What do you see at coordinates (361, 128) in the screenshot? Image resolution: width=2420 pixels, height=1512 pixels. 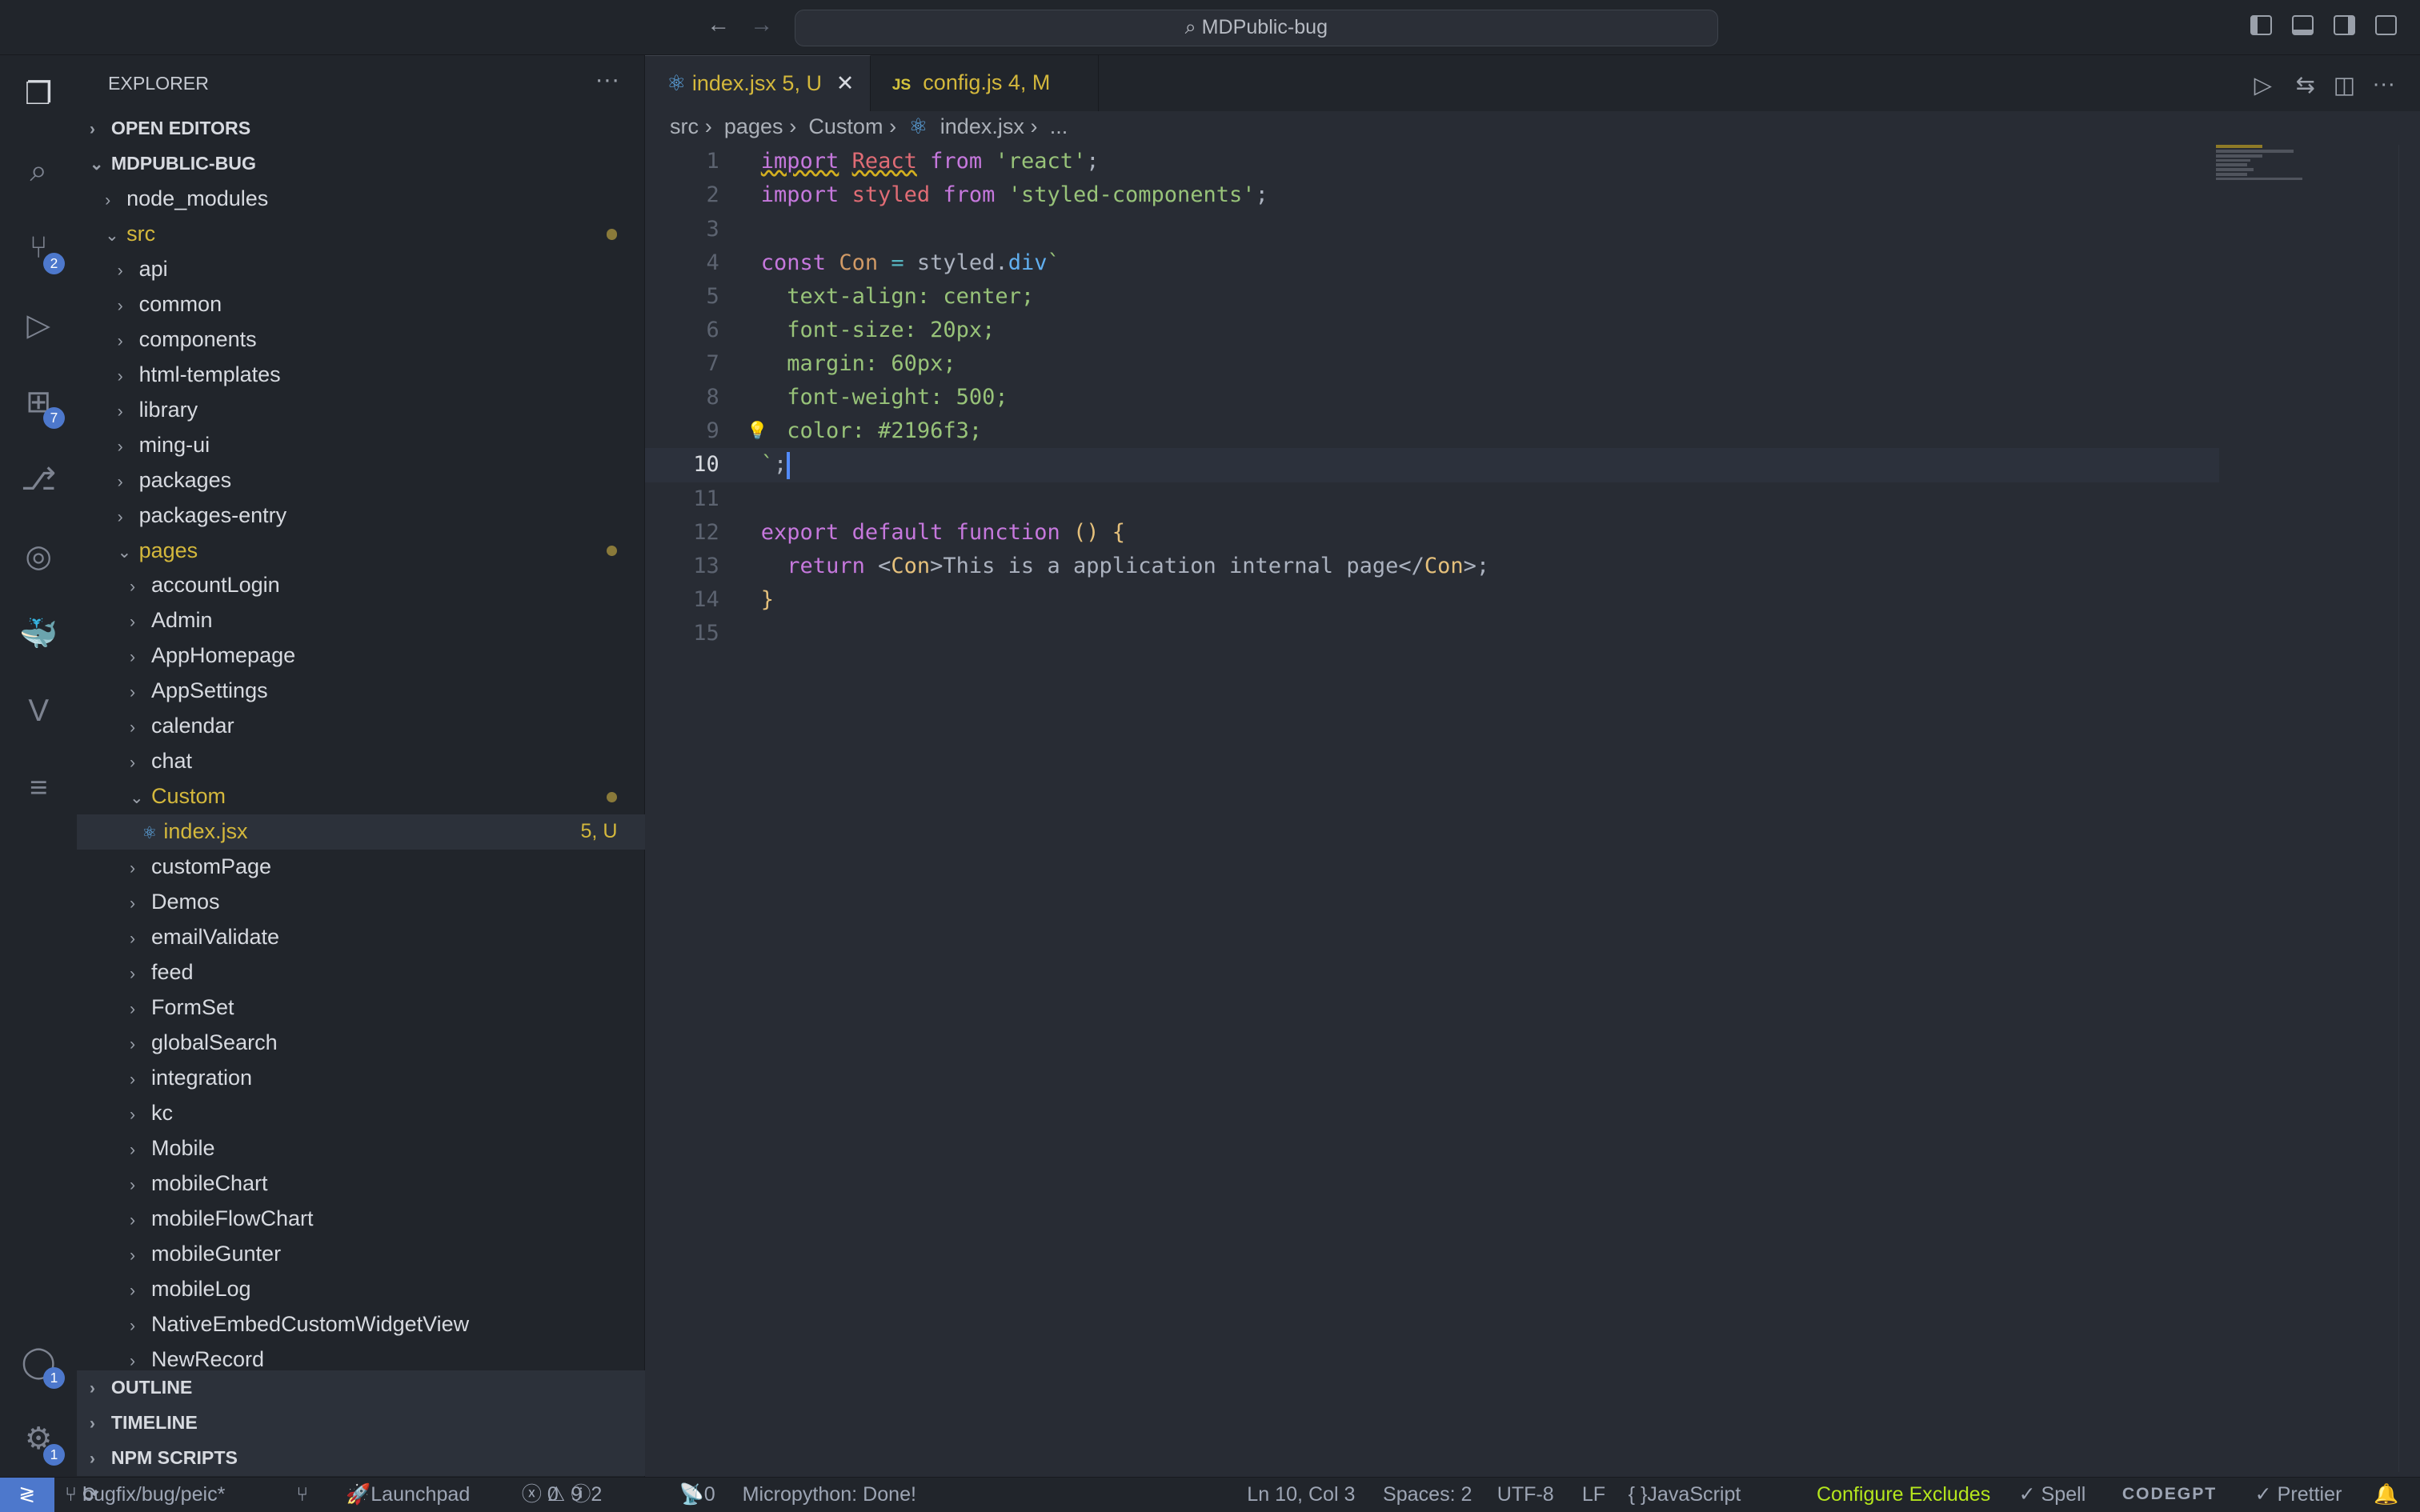 I see `section-header: › OPEN EDITORS` at bounding box center [361, 128].